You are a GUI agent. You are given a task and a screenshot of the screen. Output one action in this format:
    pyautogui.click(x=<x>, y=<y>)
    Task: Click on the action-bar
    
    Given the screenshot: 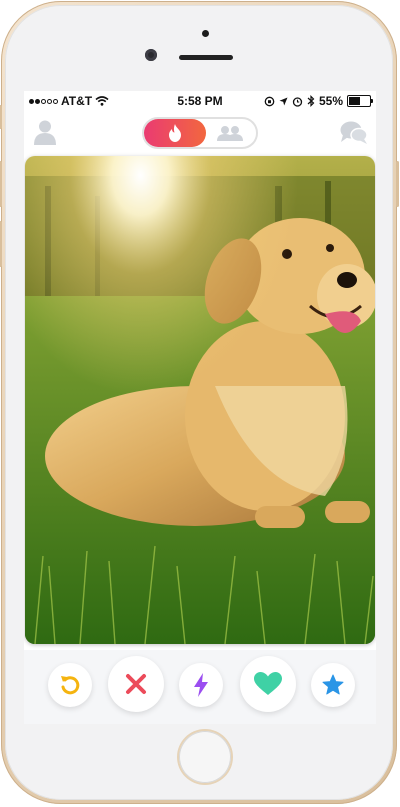 What is the action you would take?
    pyautogui.click(x=200, y=687)
    